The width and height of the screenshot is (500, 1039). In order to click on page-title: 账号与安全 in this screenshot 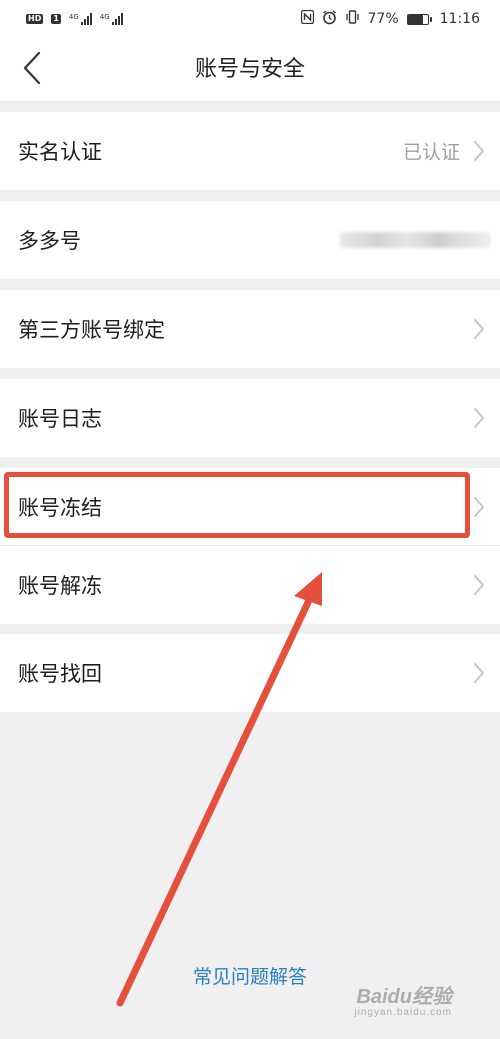, I will do `click(249, 69)`.